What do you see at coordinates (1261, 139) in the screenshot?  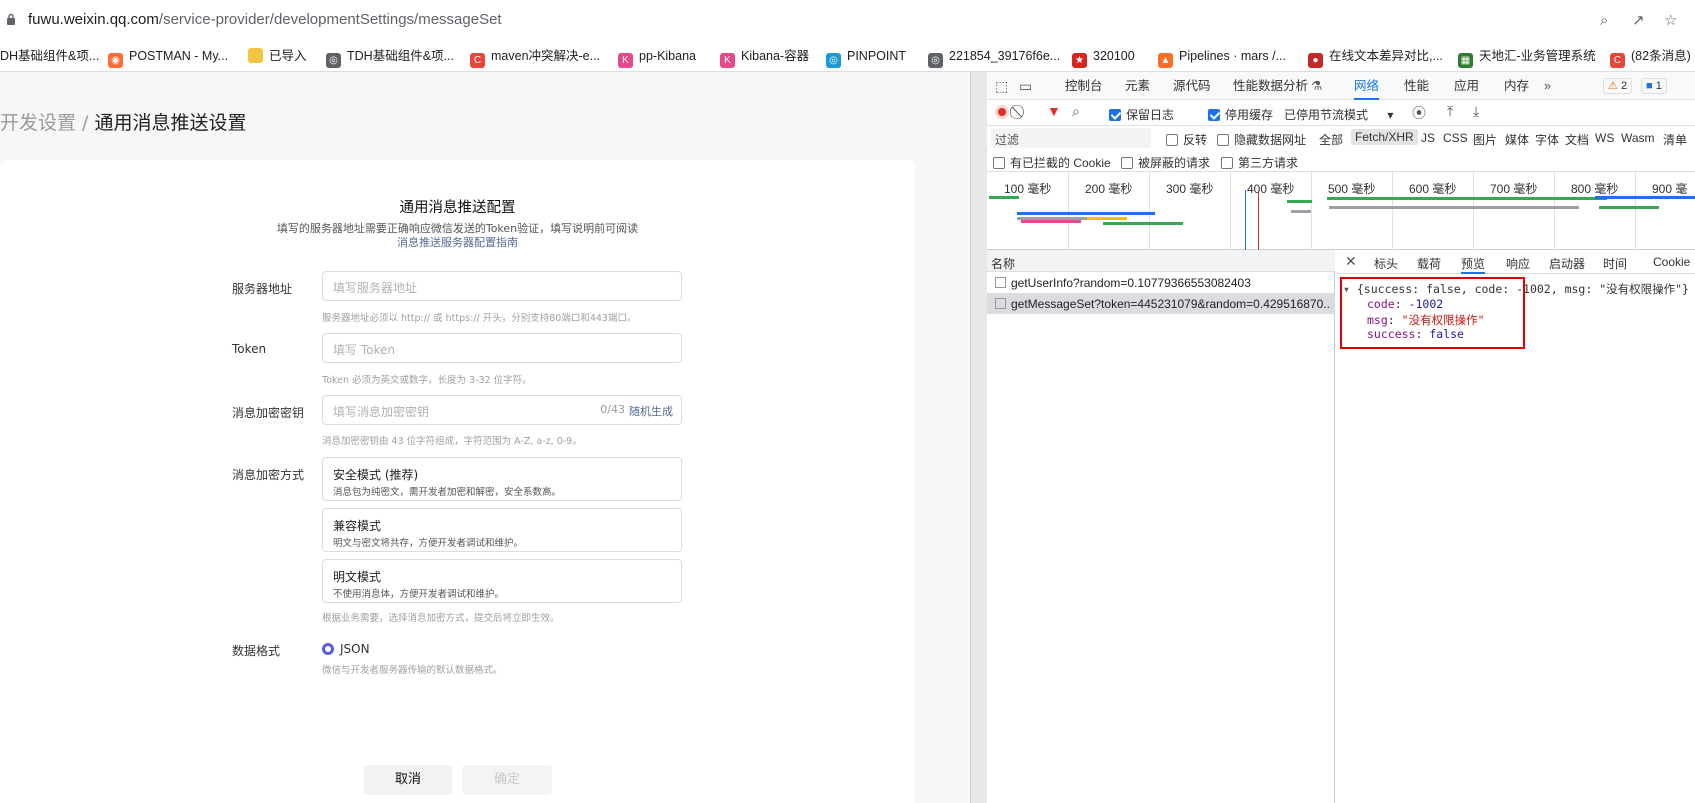 I see `hide-data-urls-checkbox: 隐藏数据网址` at bounding box center [1261, 139].